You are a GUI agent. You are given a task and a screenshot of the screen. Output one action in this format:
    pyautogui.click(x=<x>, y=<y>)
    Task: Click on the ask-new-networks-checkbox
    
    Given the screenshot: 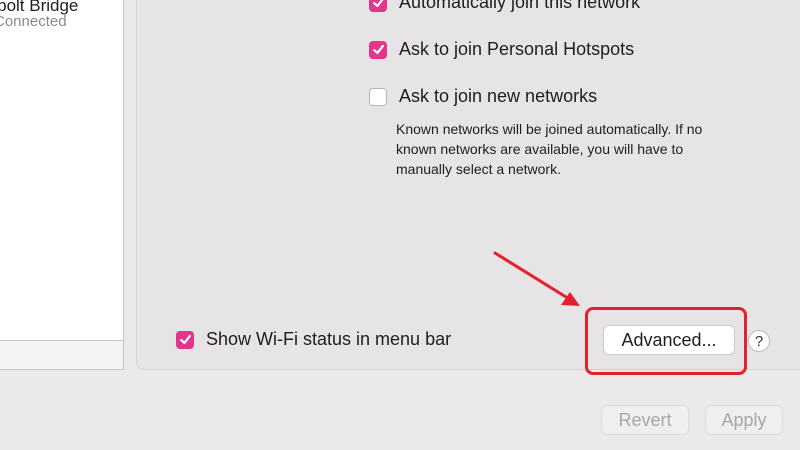 What is the action you would take?
    pyautogui.click(x=378, y=96)
    